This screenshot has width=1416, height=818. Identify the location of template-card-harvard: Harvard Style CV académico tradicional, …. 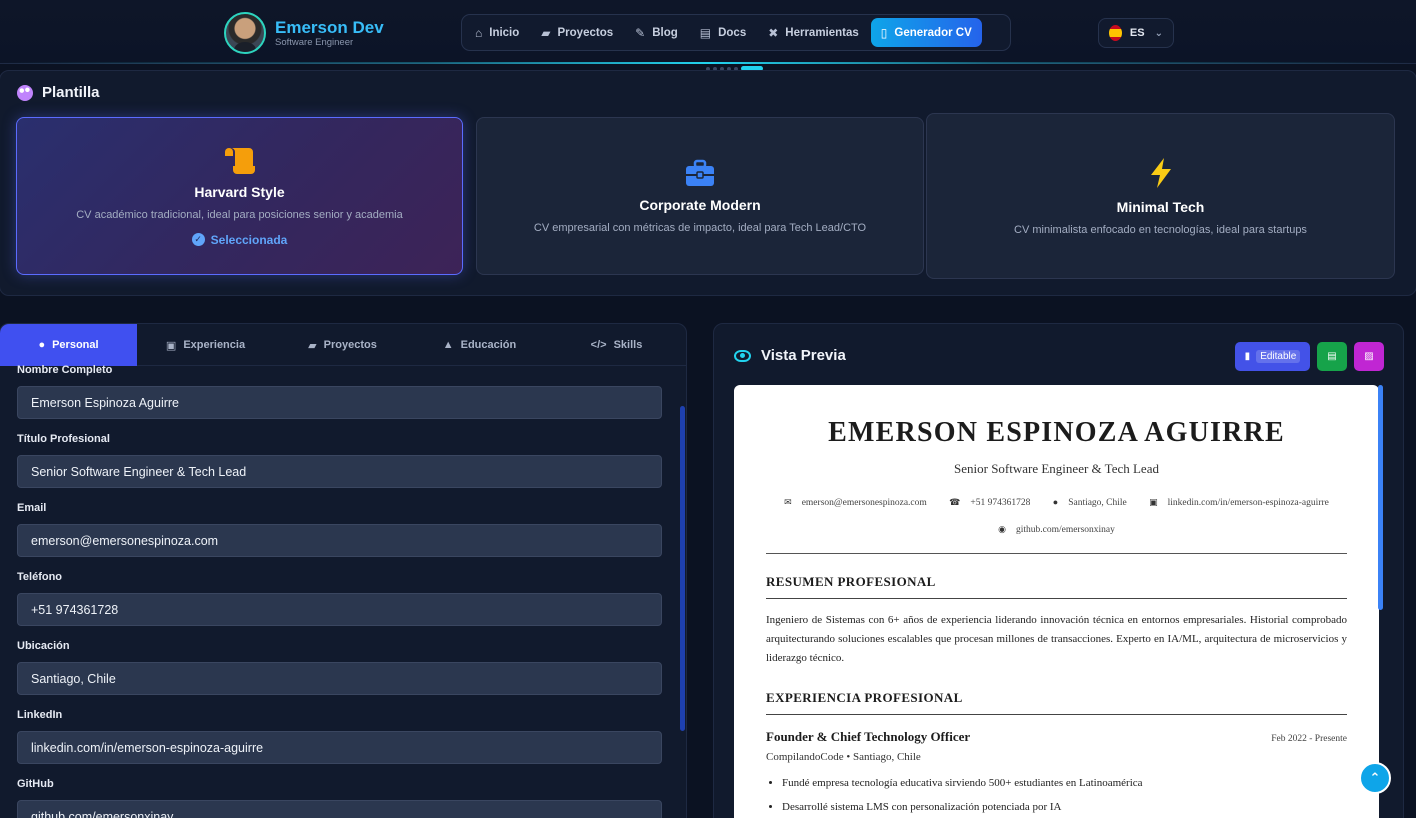
(239, 196).